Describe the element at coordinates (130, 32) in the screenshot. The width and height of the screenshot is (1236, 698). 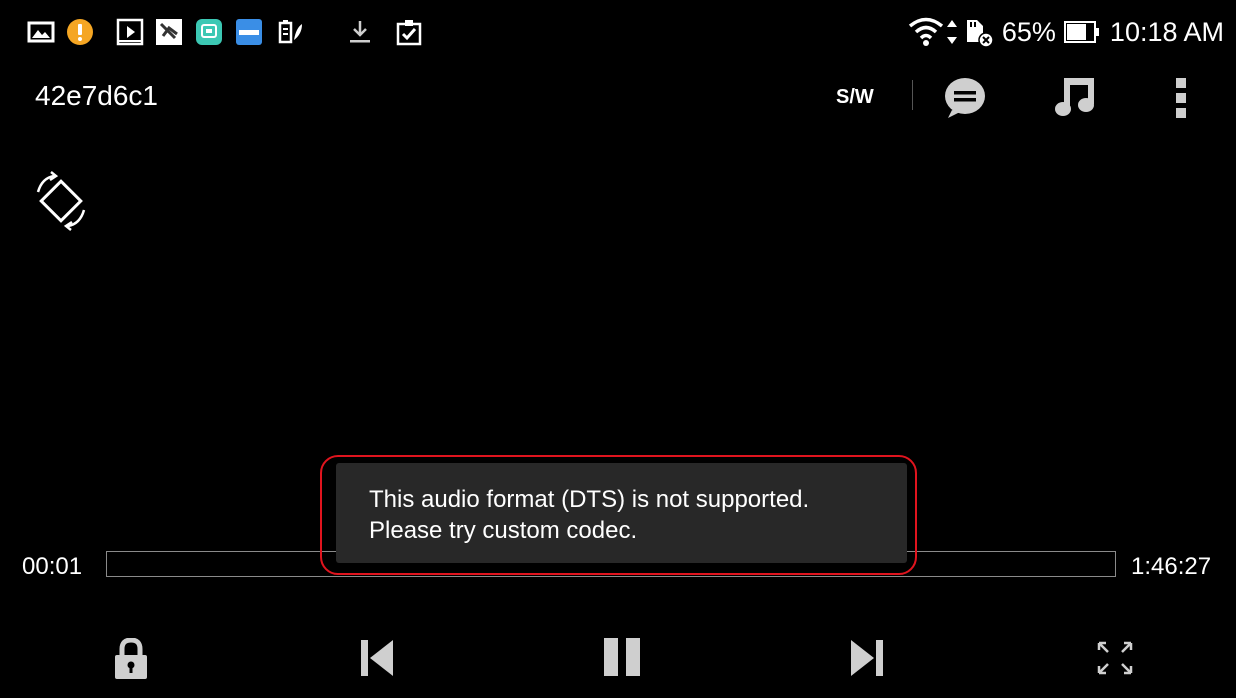
I see `video-icon` at that location.